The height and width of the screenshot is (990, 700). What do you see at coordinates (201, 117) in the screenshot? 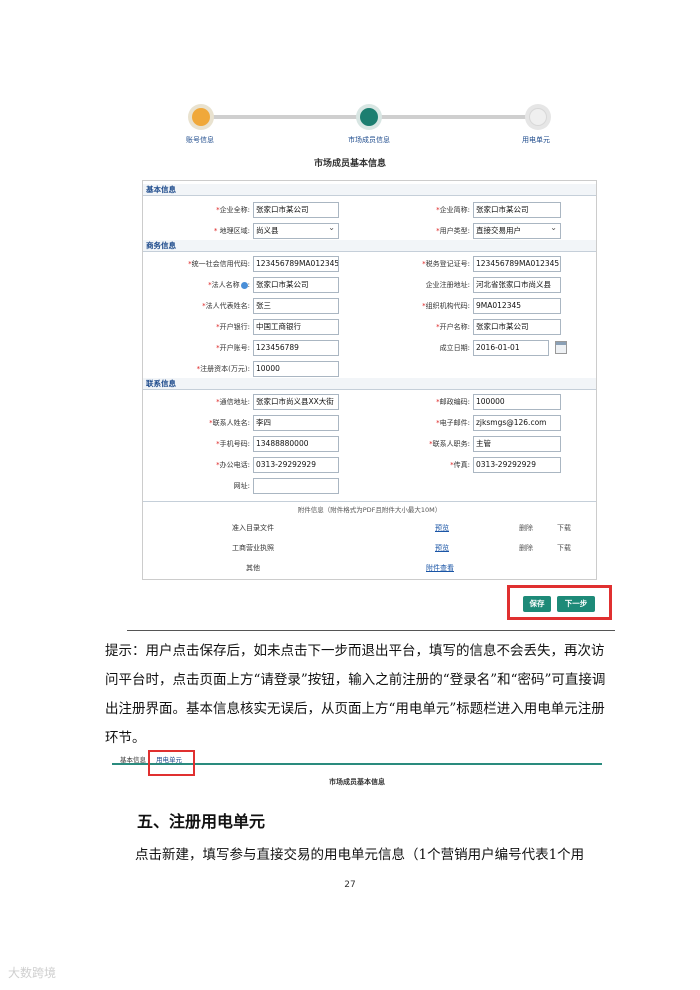
I see `step-1-circle` at bounding box center [201, 117].